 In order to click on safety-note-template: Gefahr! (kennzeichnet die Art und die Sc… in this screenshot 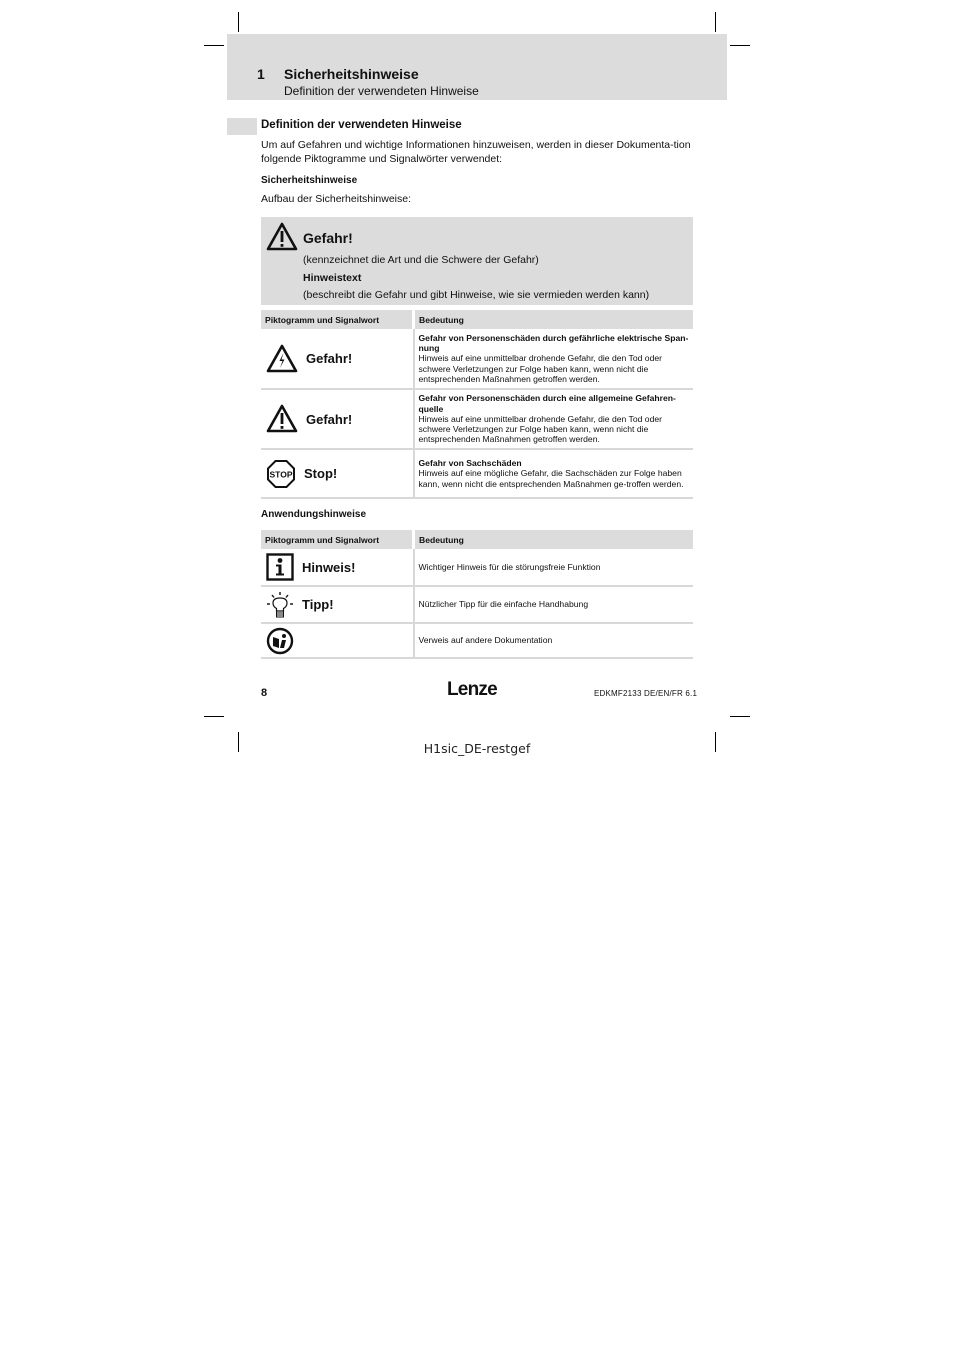, I will do `click(477, 261)`.